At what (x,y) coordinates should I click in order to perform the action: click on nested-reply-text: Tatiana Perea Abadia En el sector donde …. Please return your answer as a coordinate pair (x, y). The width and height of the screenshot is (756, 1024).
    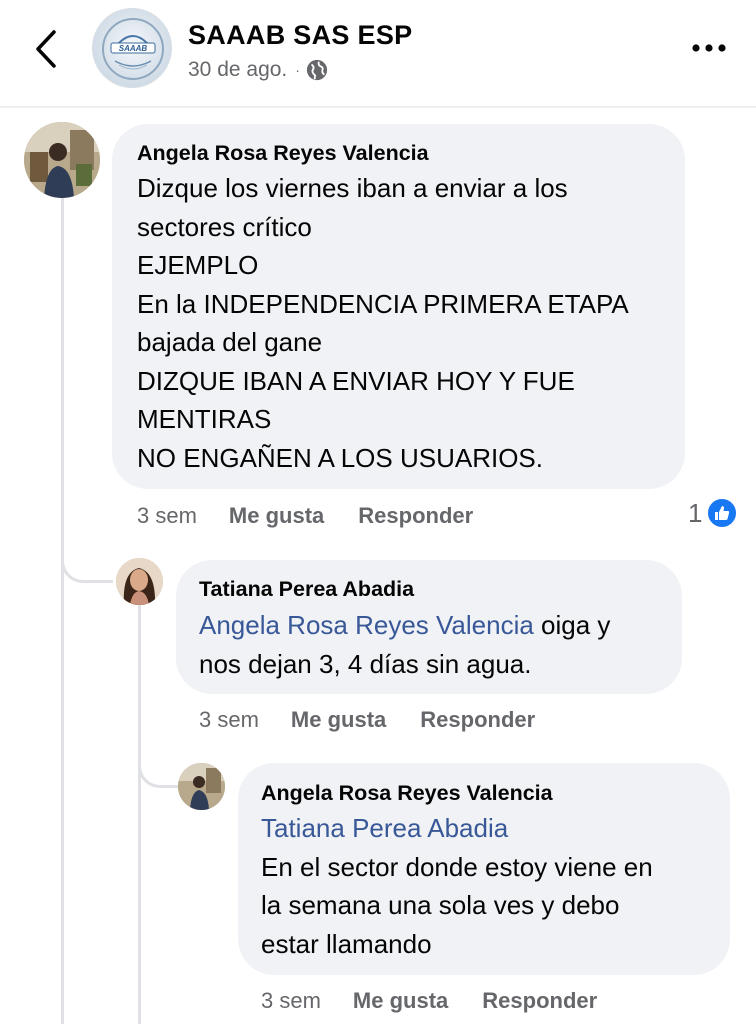
    Looking at the image, I should click on (457, 886).